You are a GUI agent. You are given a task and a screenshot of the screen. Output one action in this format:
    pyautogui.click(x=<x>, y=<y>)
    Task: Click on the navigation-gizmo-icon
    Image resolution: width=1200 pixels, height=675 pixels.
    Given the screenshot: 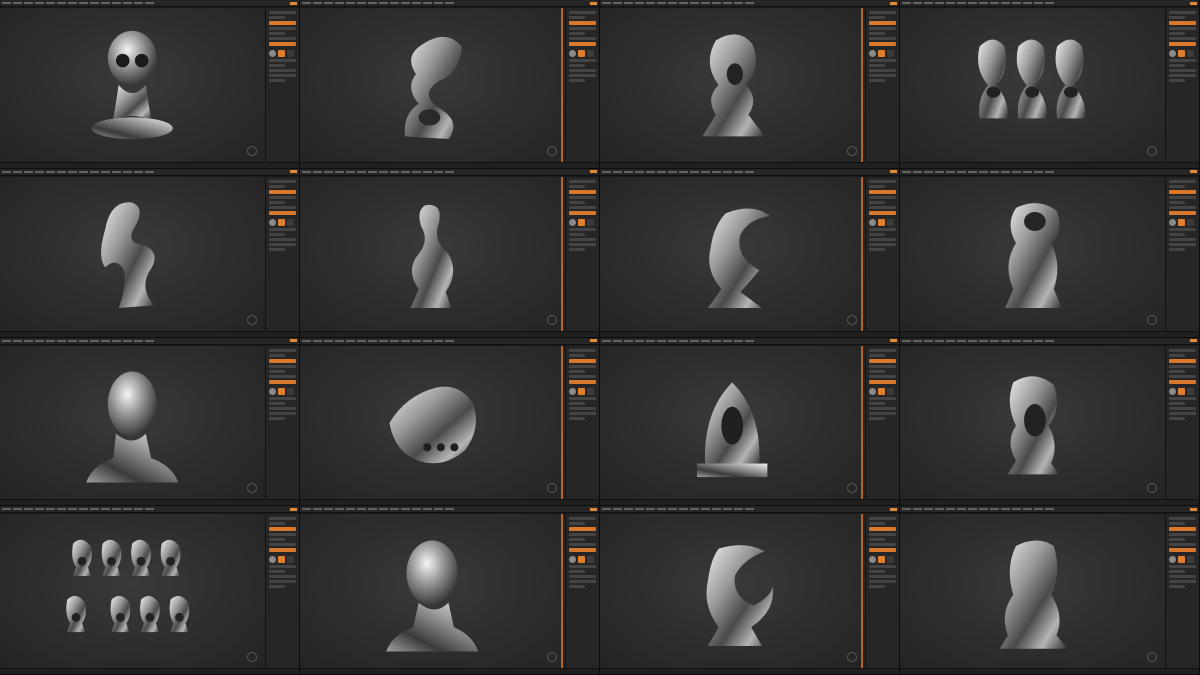 What is the action you would take?
    pyautogui.click(x=852, y=150)
    